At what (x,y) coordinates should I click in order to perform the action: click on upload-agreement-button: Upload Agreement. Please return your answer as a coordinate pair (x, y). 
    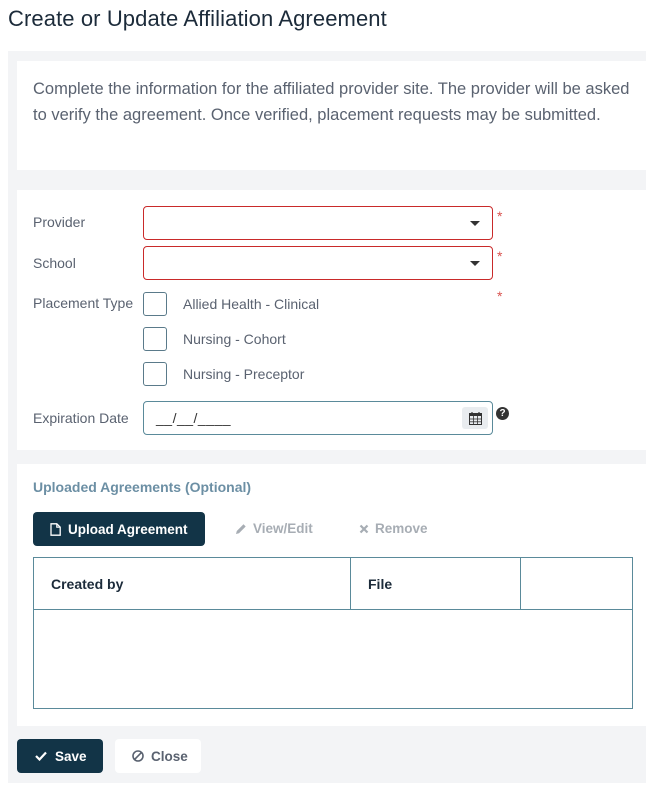
    Looking at the image, I should click on (119, 529).